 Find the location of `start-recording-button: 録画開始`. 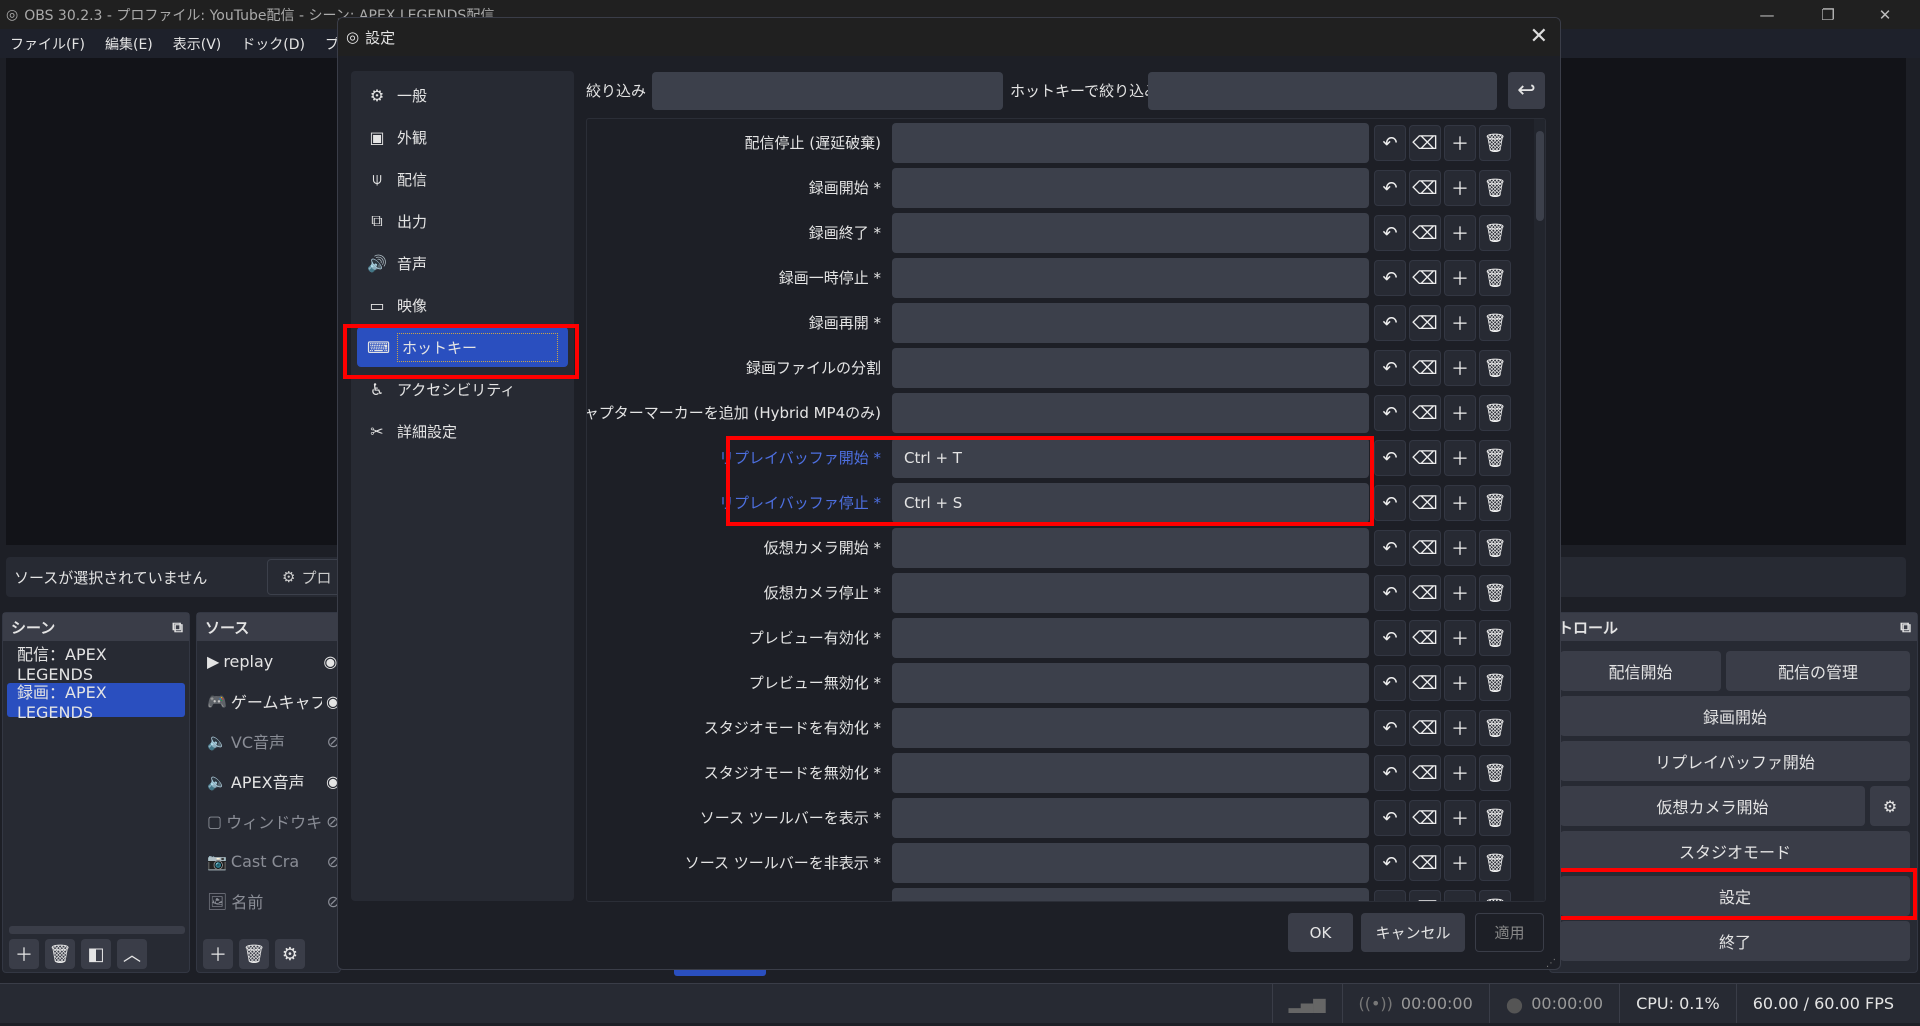

start-recording-button: 録画開始 is located at coordinates (1735, 716).